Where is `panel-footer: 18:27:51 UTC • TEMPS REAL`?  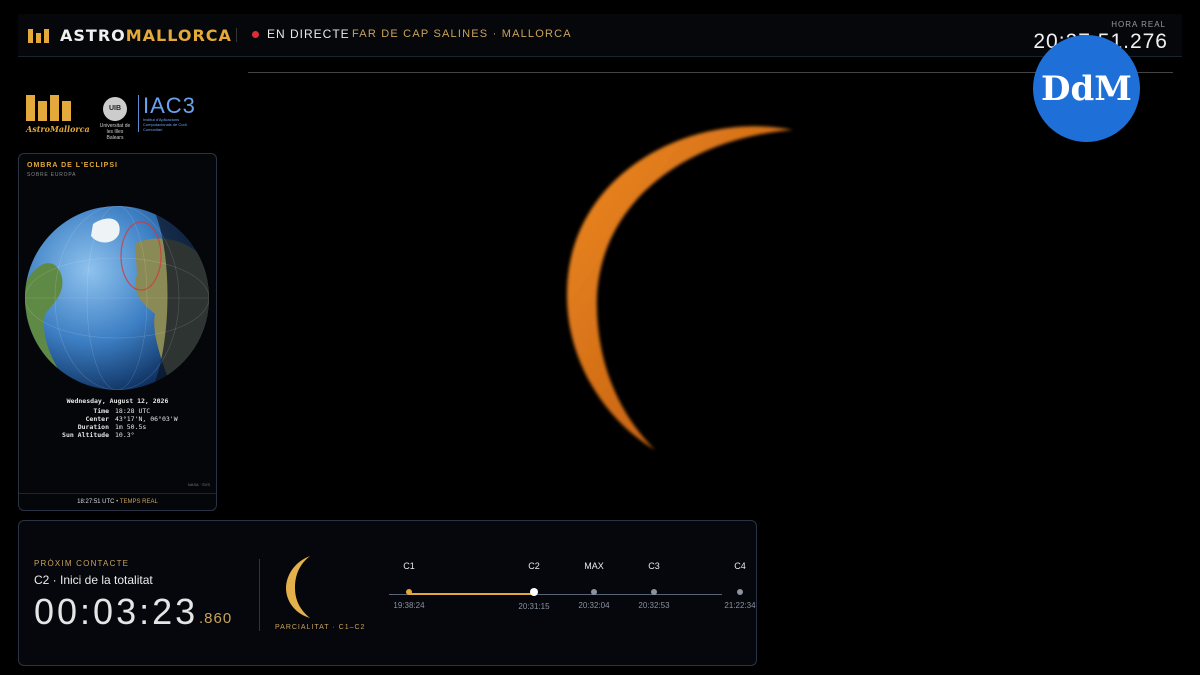 panel-footer: 18:27:51 UTC • TEMPS REAL is located at coordinates (117, 501).